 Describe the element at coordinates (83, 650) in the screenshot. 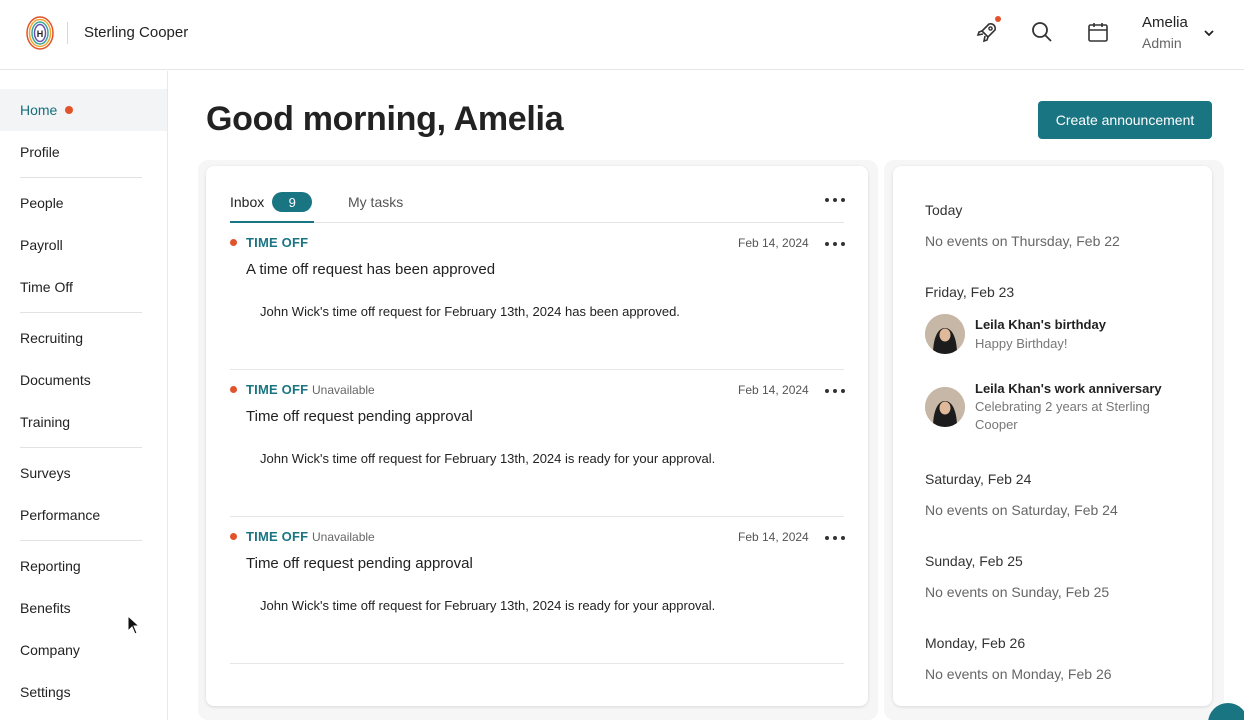

I see `sidebar-item-company: Company` at that location.